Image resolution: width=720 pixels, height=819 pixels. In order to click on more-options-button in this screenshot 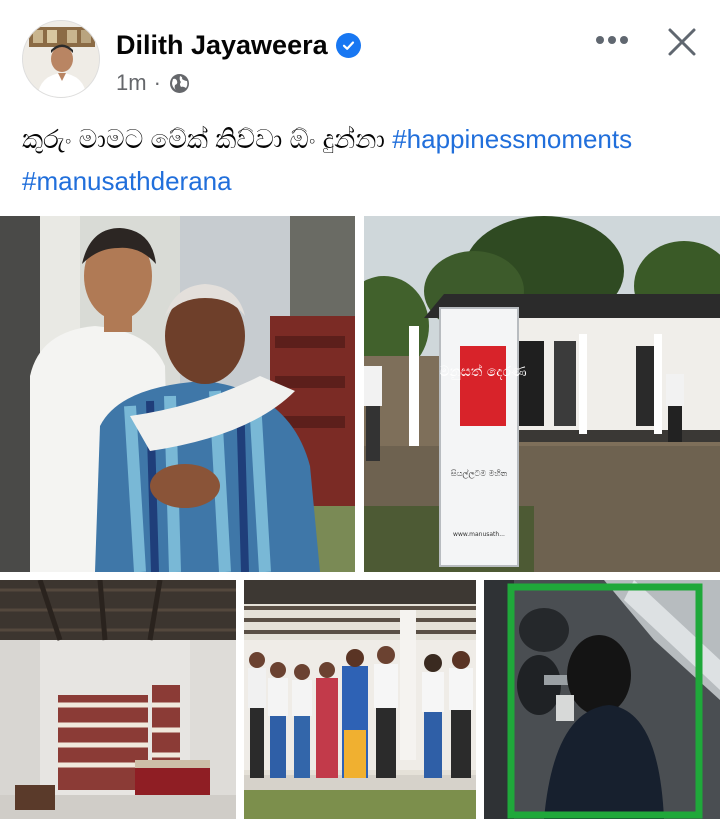, I will do `click(612, 40)`.